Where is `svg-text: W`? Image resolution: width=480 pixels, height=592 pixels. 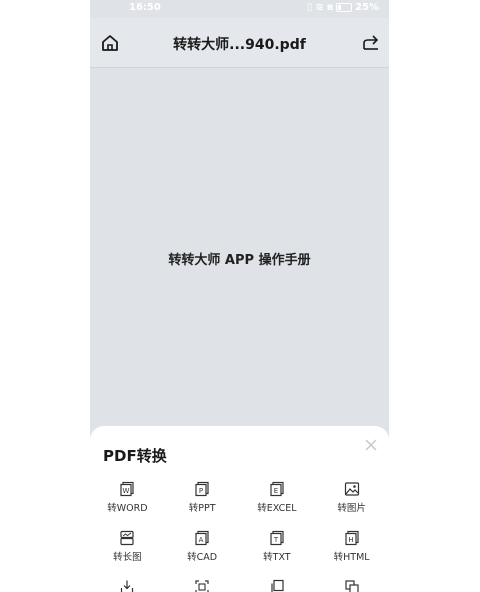 svg-text: W is located at coordinates (126, 491).